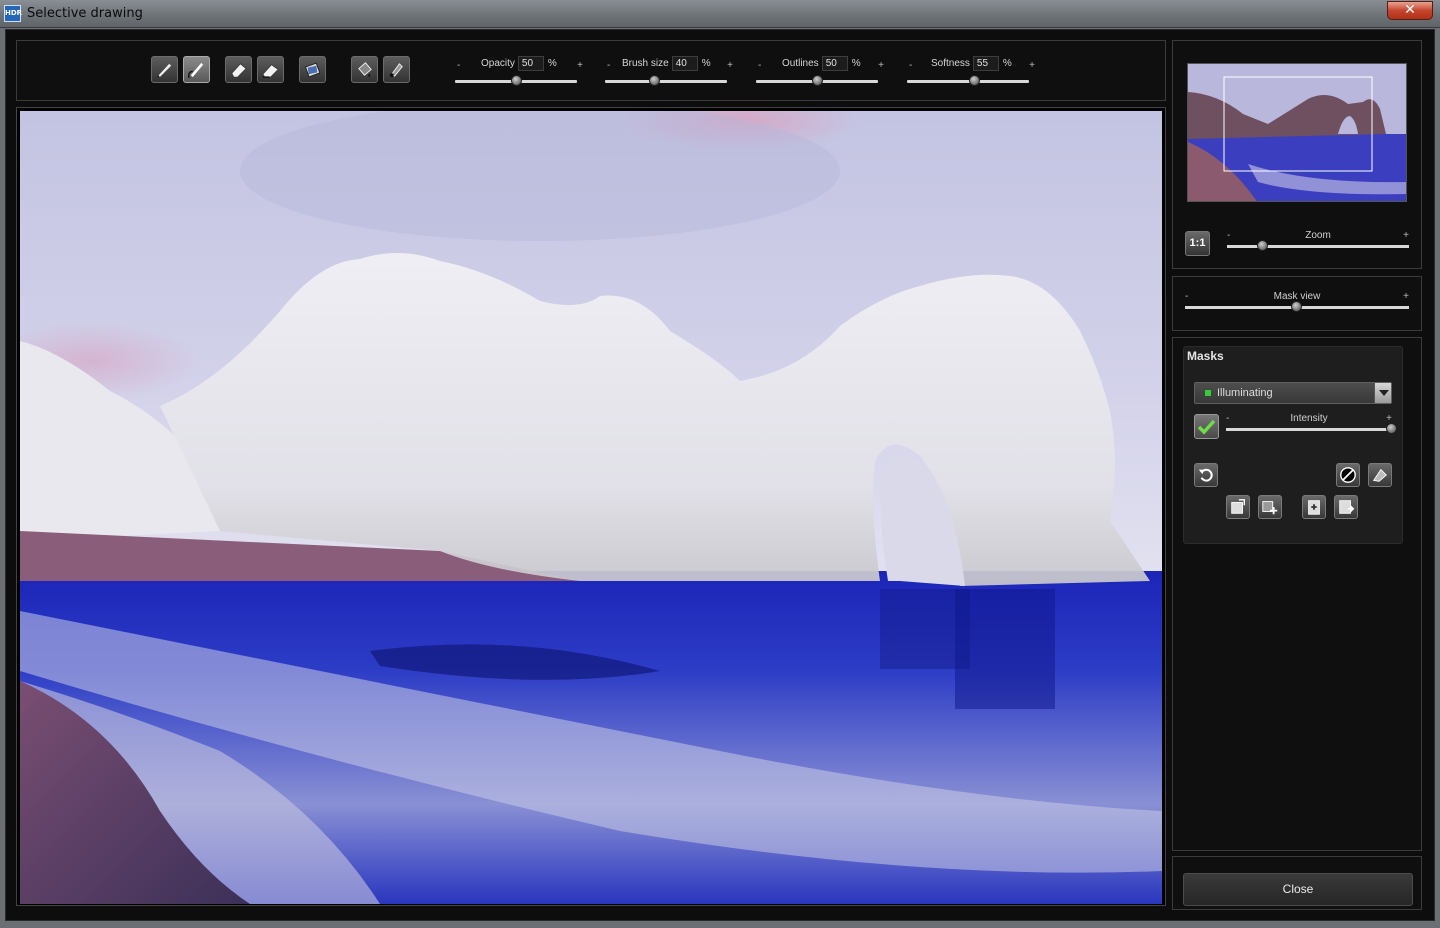  Describe the element at coordinates (817, 80) in the screenshot. I see `outlines-thumb` at that location.